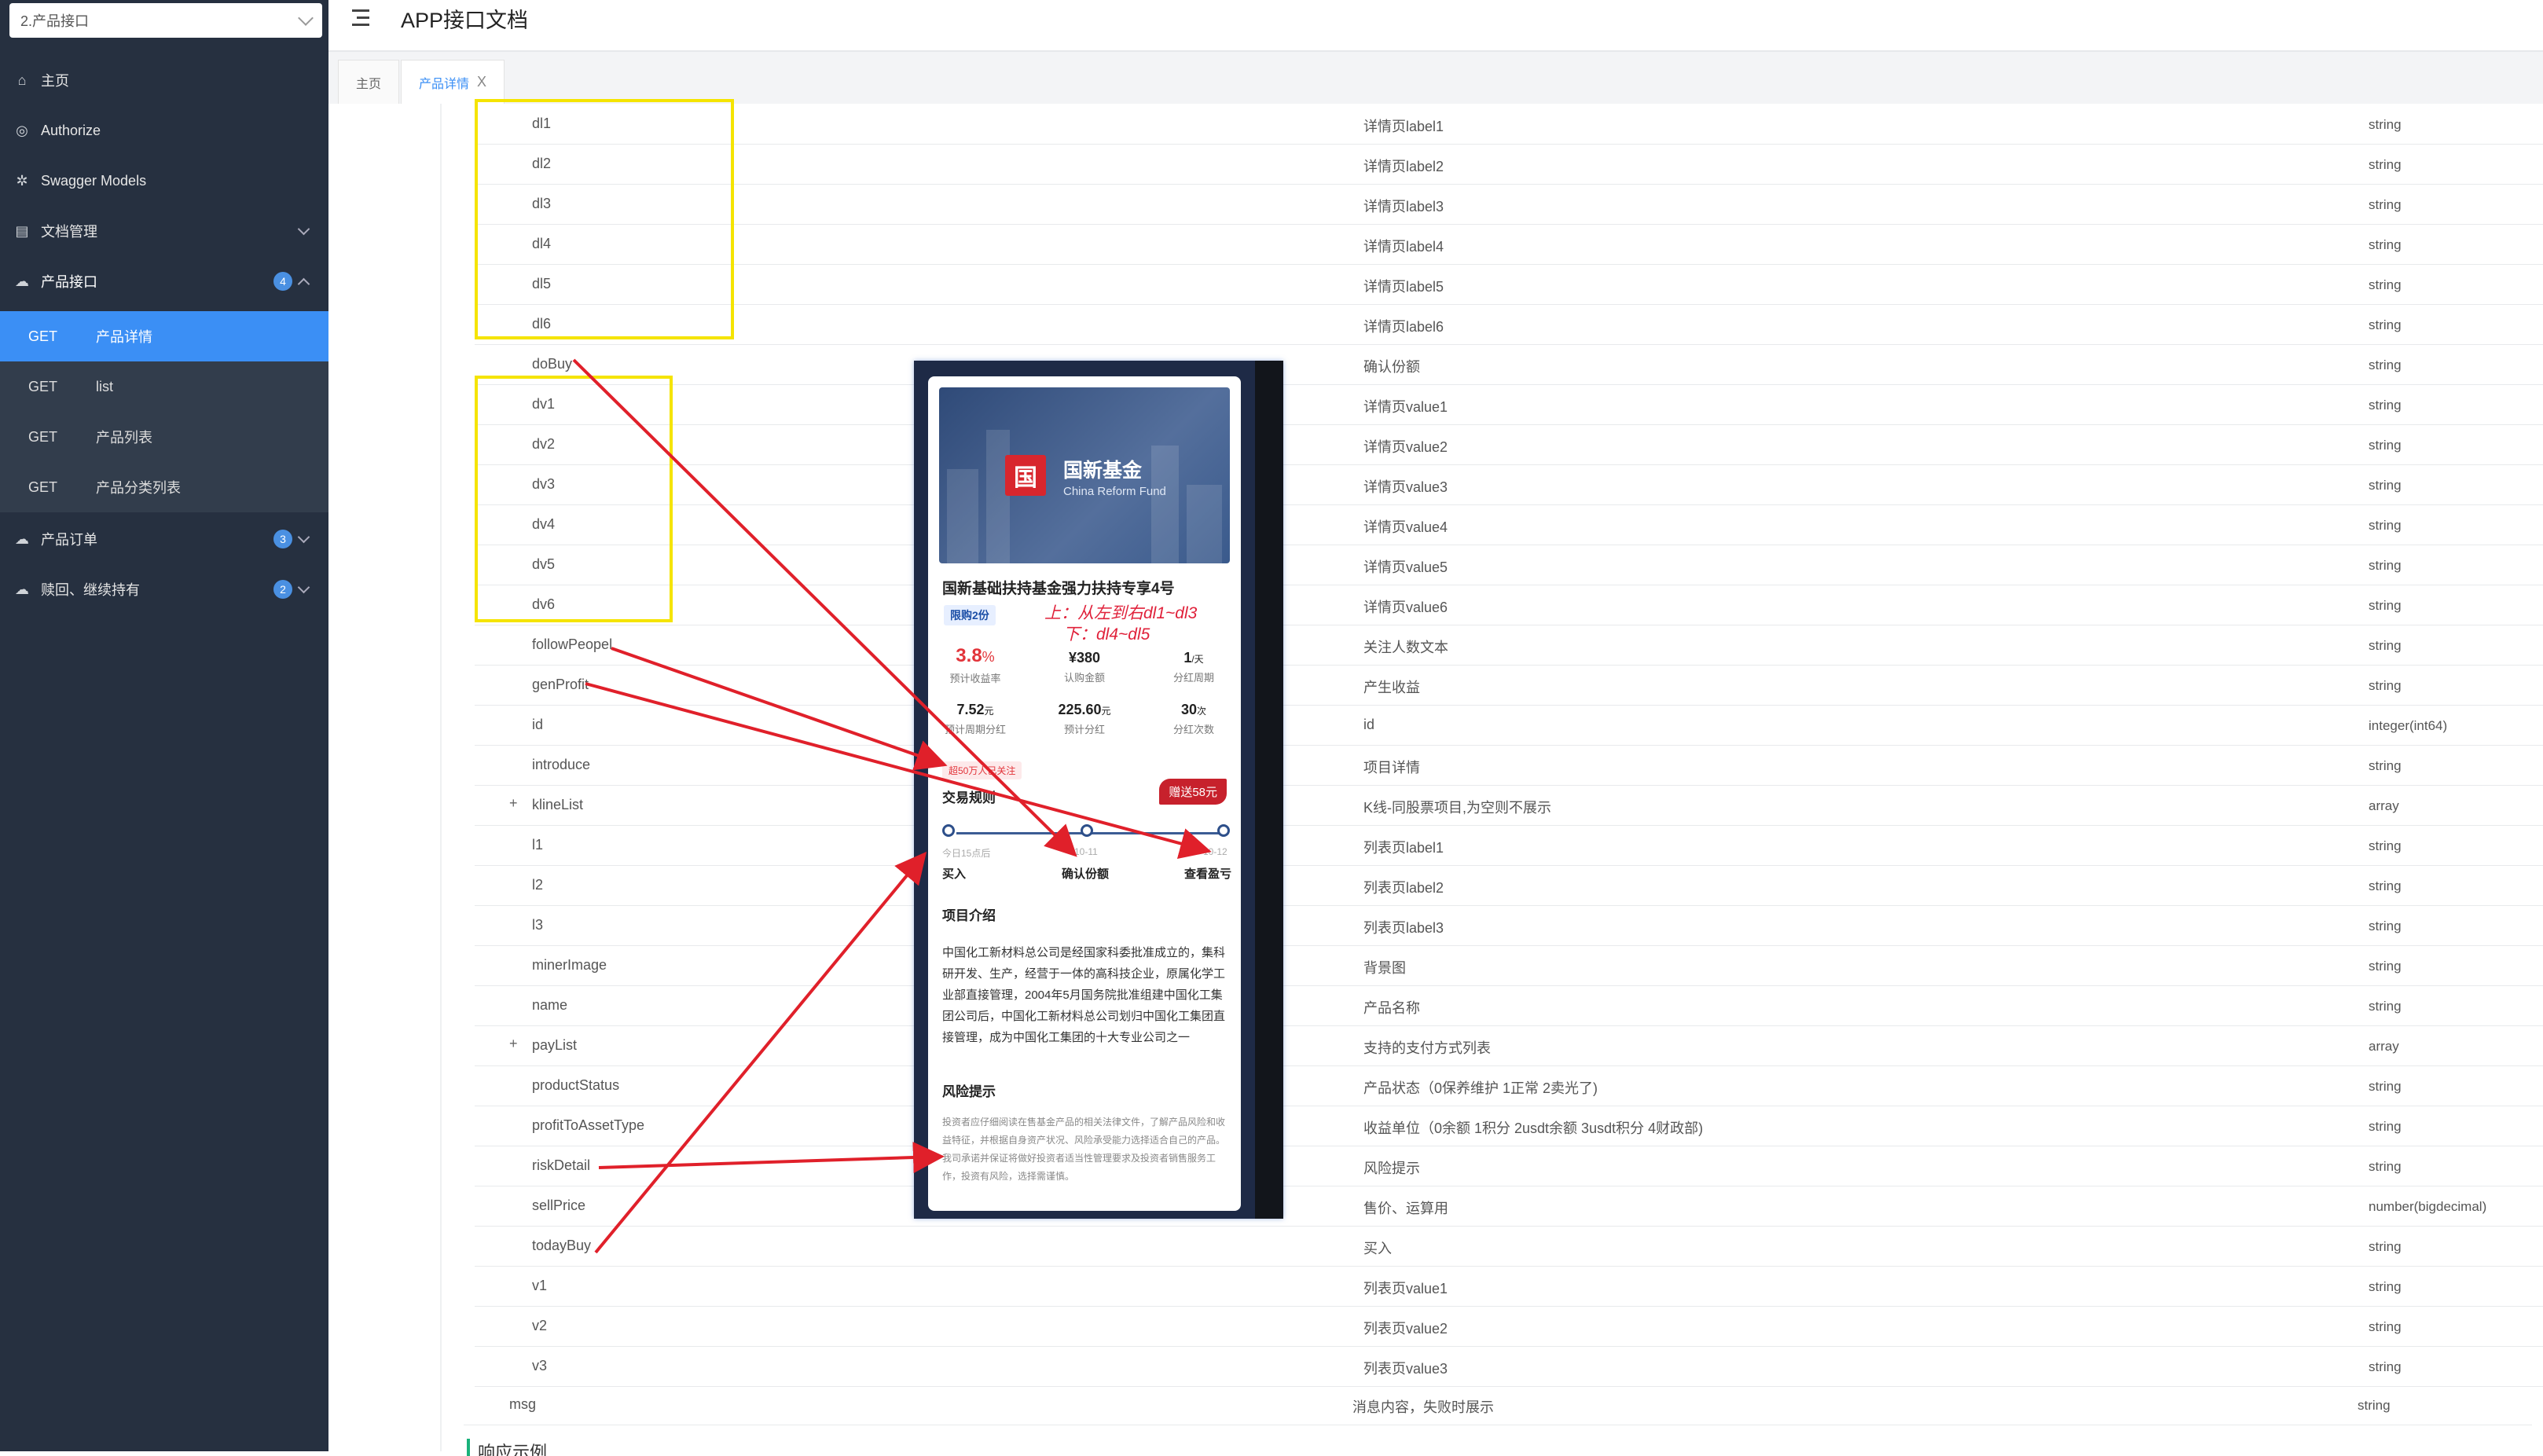 The height and width of the screenshot is (1456, 2543). What do you see at coordinates (90, 590) in the screenshot?
I see `sidebar-item-label: 赎回、继续持有` at bounding box center [90, 590].